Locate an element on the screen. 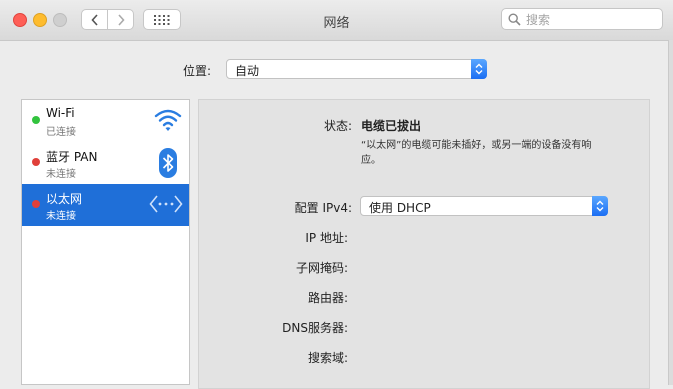  service-status: 已连接 is located at coordinates (61, 132).